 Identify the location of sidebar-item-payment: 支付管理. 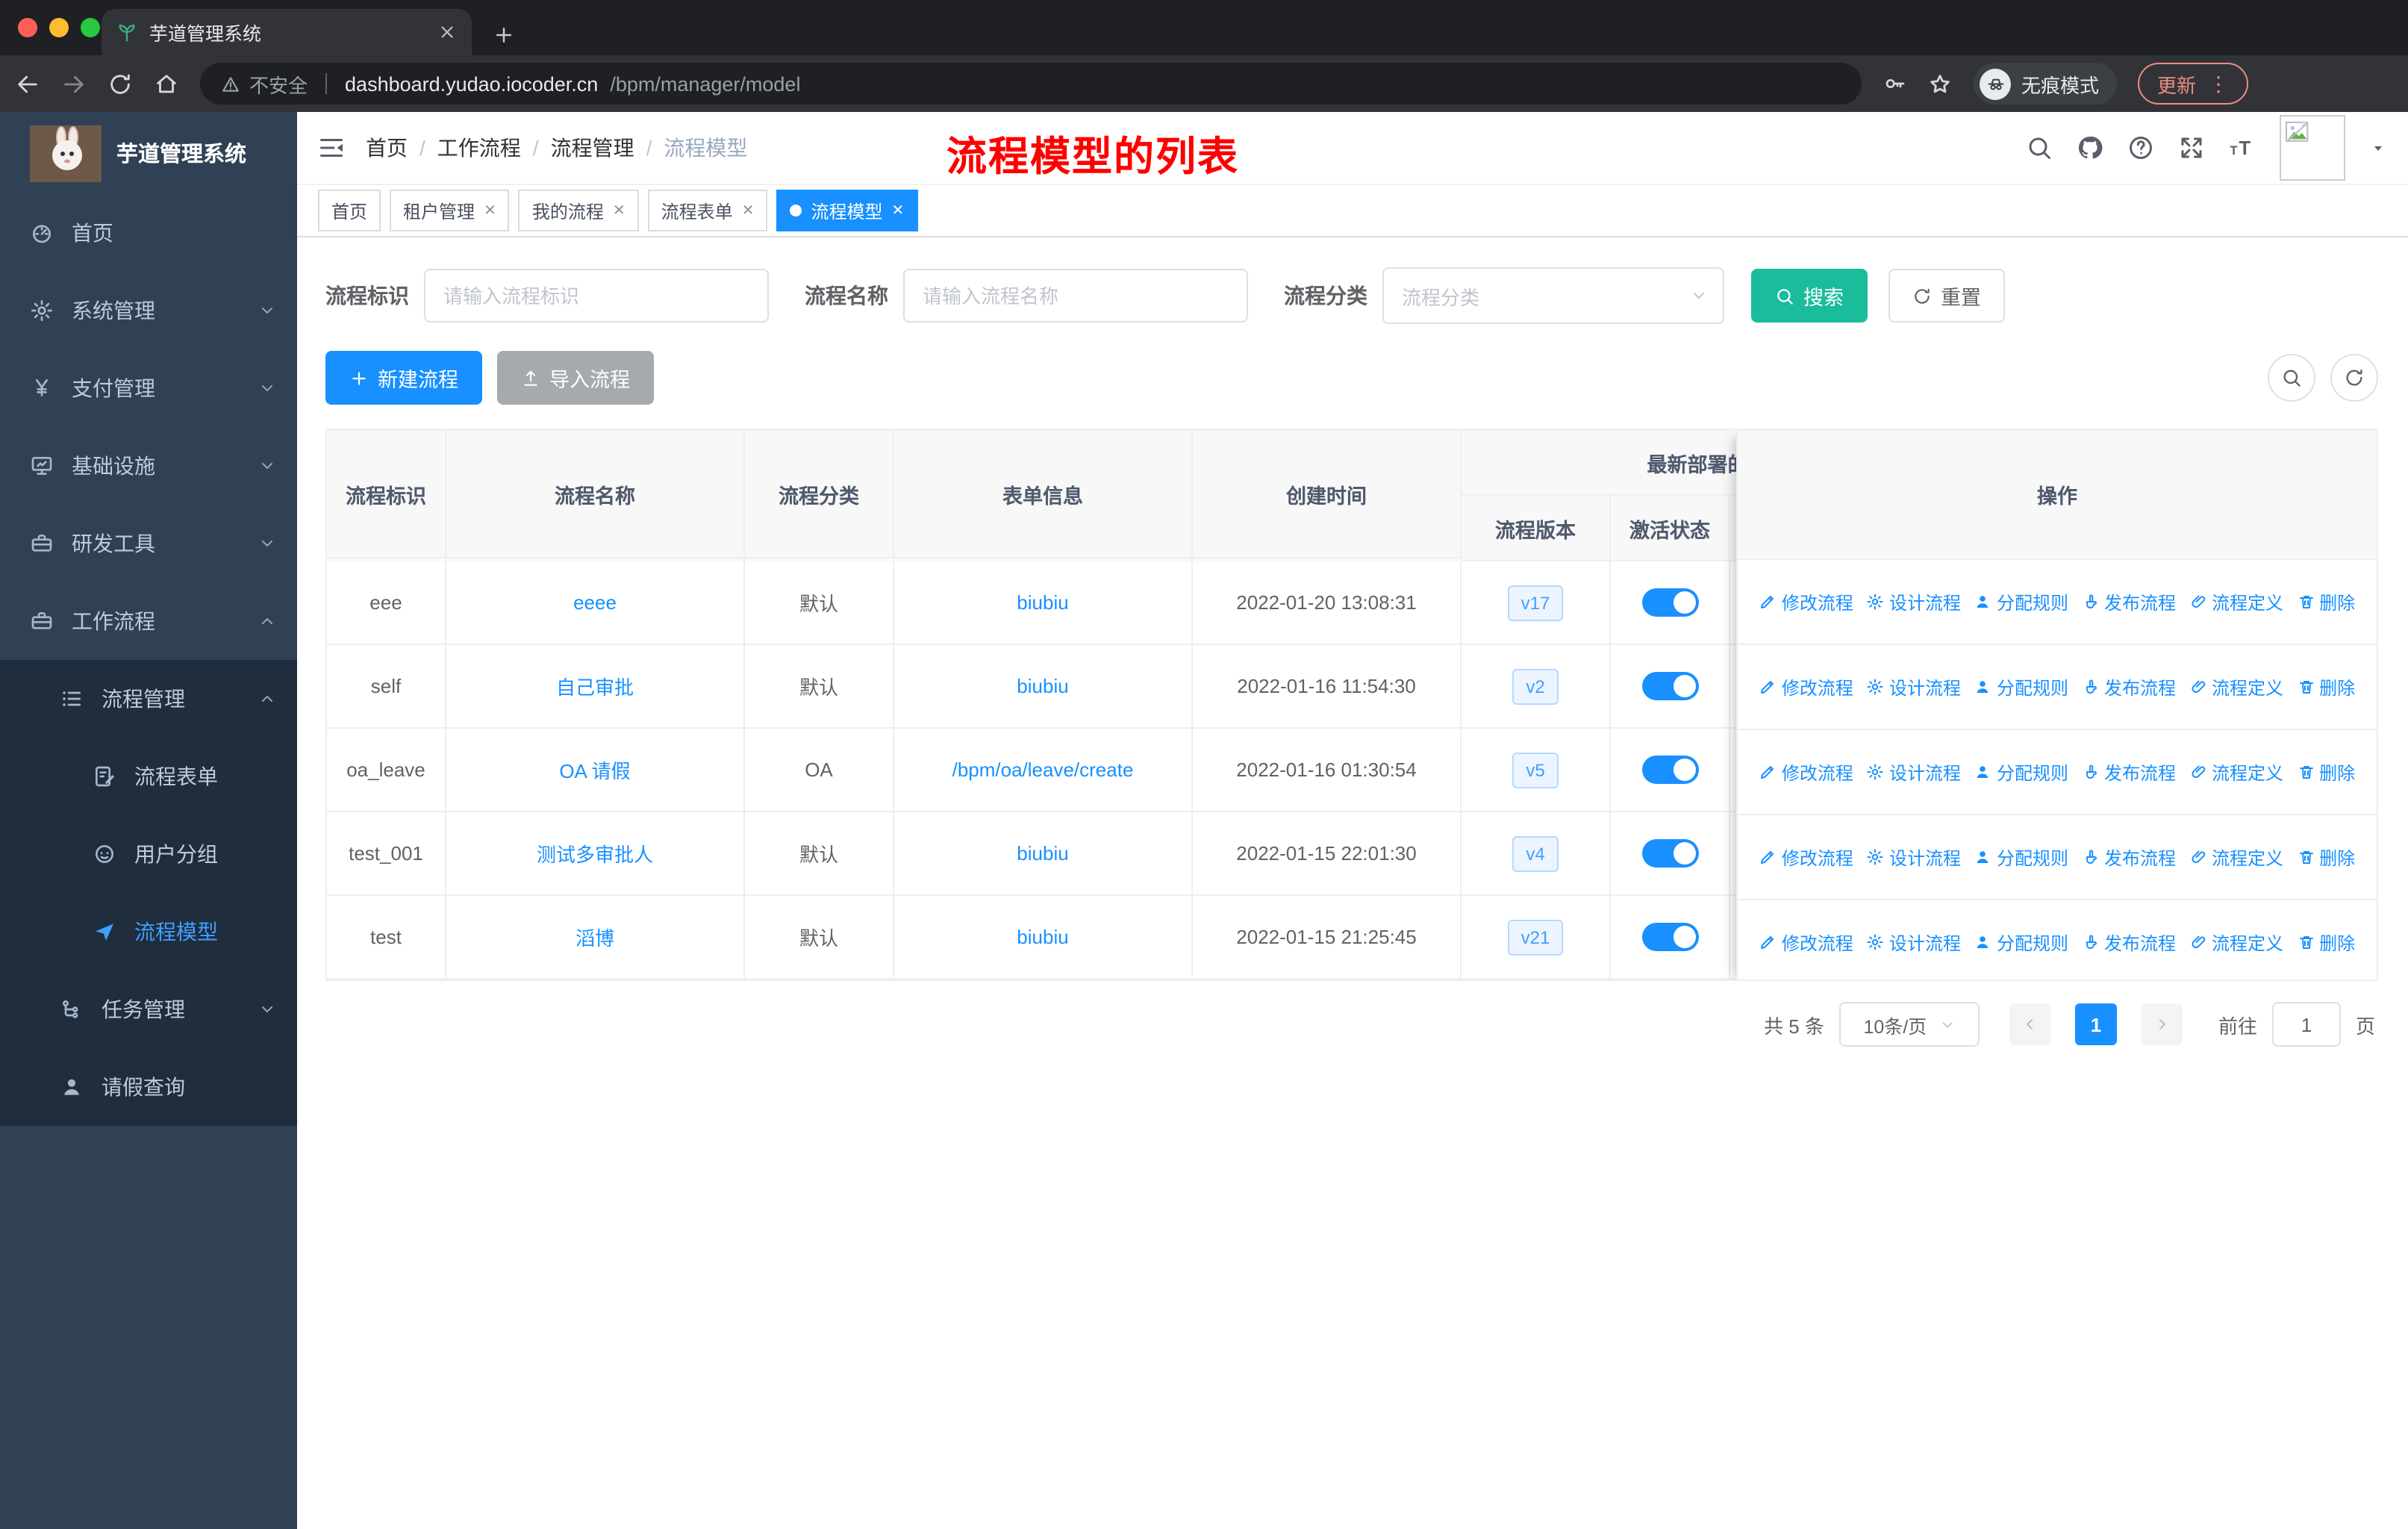
(148, 388).